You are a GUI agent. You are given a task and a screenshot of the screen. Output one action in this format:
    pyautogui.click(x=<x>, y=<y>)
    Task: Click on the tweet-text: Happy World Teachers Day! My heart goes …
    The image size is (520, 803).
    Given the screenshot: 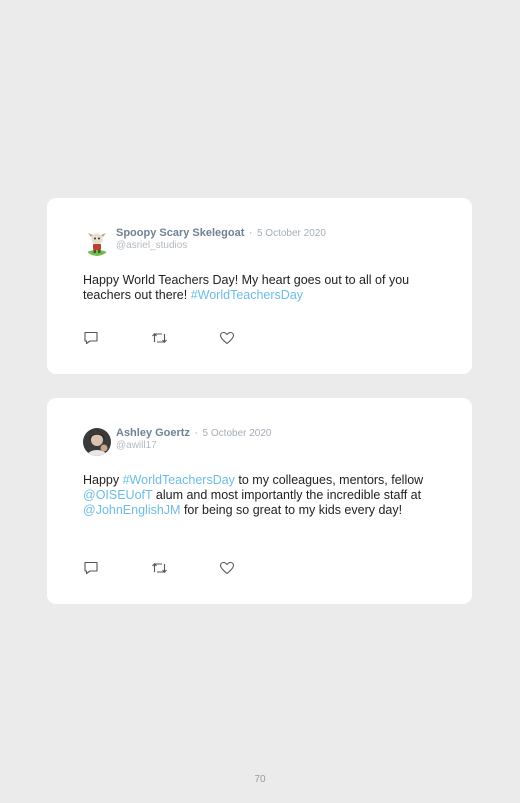 What is the action you would take?
    pyautogui.click(x=265, y=288)
    